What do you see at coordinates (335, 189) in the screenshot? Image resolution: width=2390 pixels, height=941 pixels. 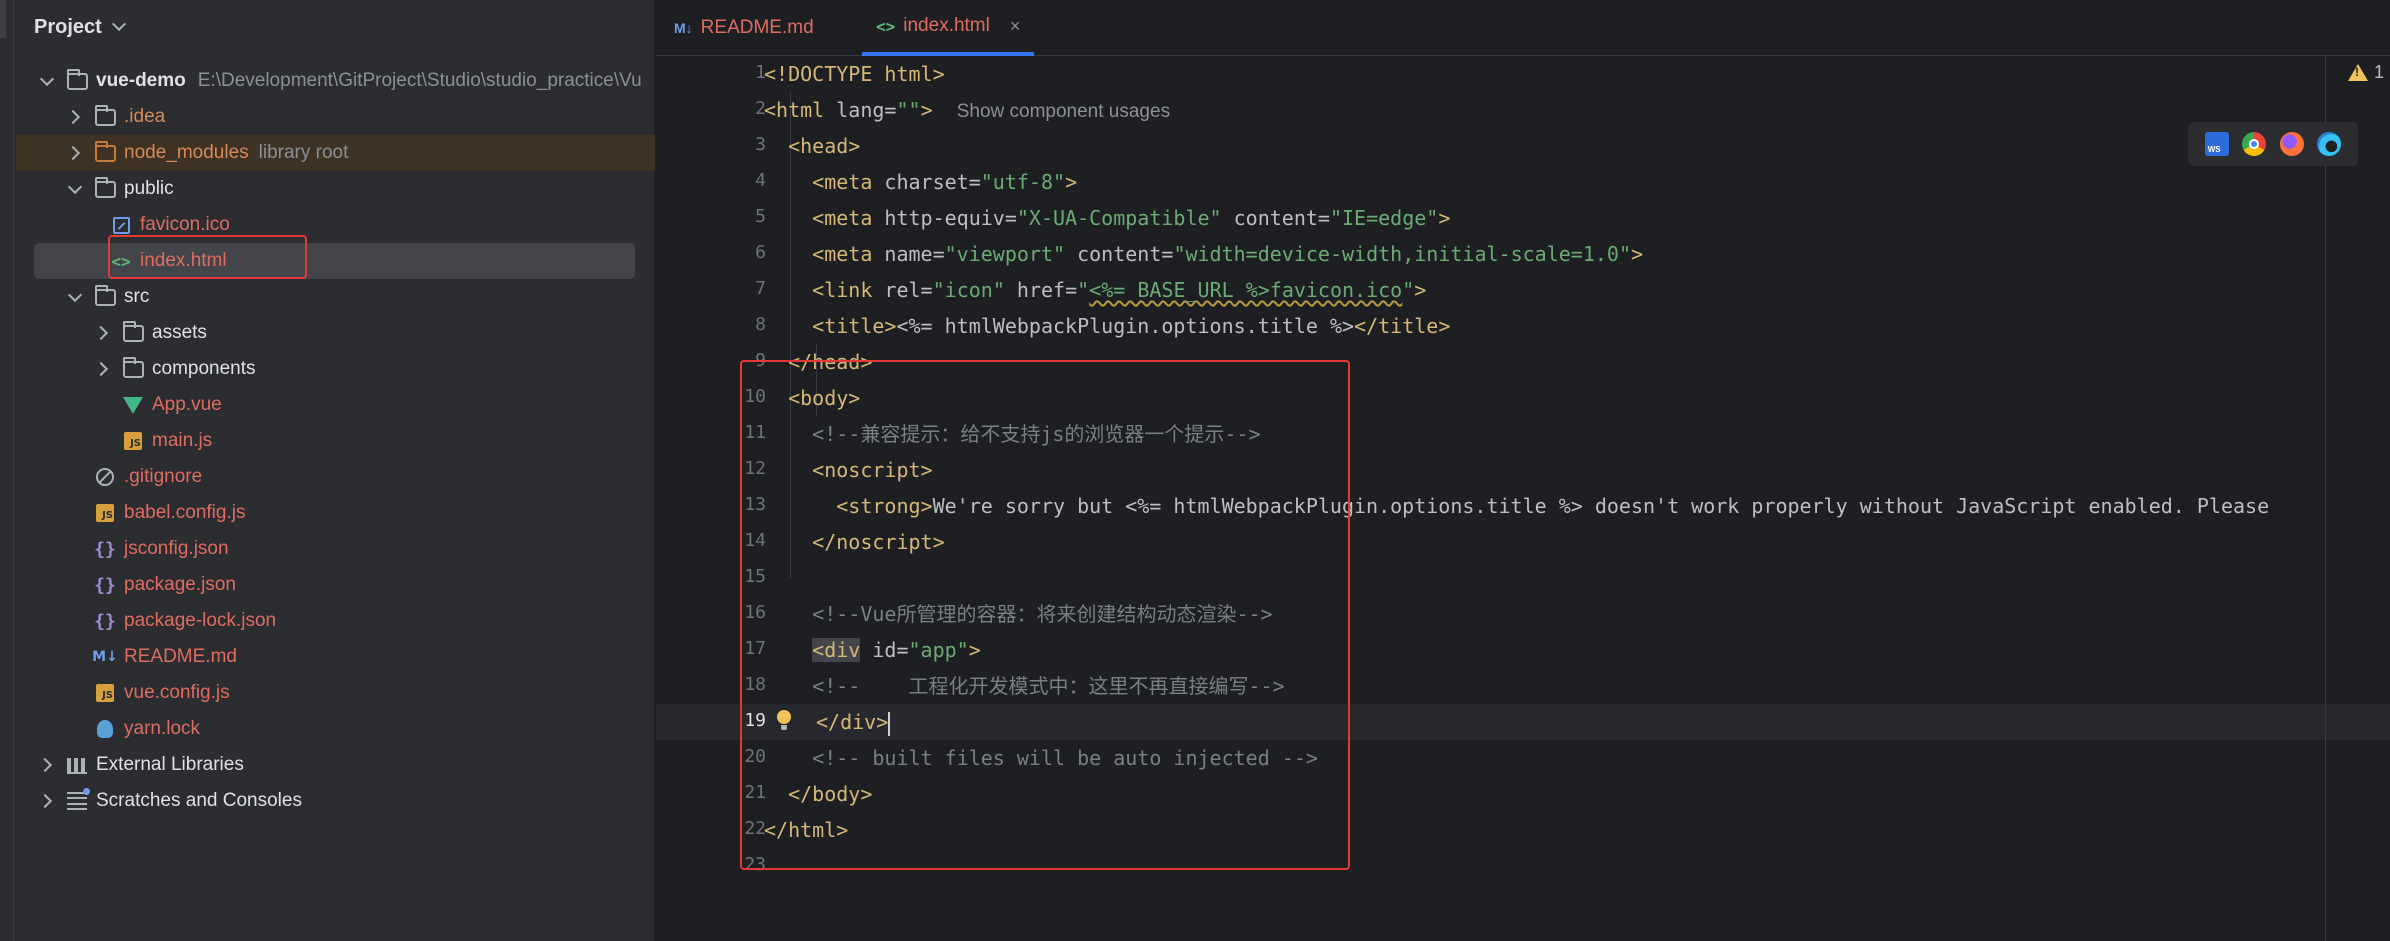 I see `tree-item-public: public` at bounding box center [335, 189].